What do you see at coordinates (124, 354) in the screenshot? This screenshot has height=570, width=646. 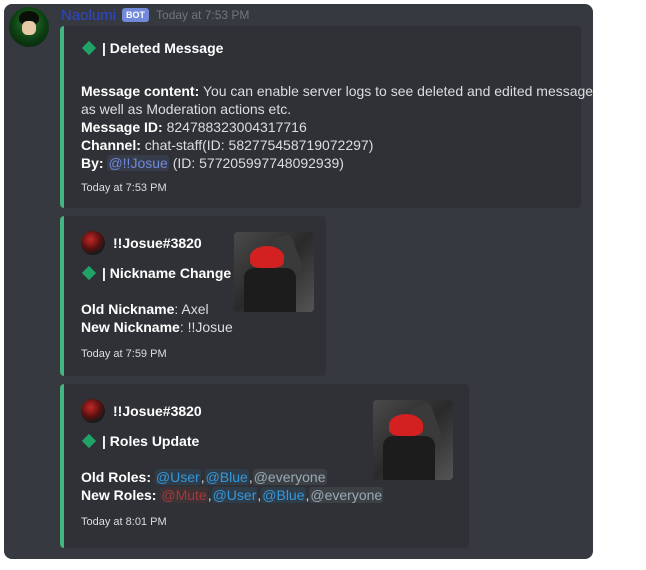 I see `embed-footer: Today at 7:59 PM` at bounding box center [124, 354].